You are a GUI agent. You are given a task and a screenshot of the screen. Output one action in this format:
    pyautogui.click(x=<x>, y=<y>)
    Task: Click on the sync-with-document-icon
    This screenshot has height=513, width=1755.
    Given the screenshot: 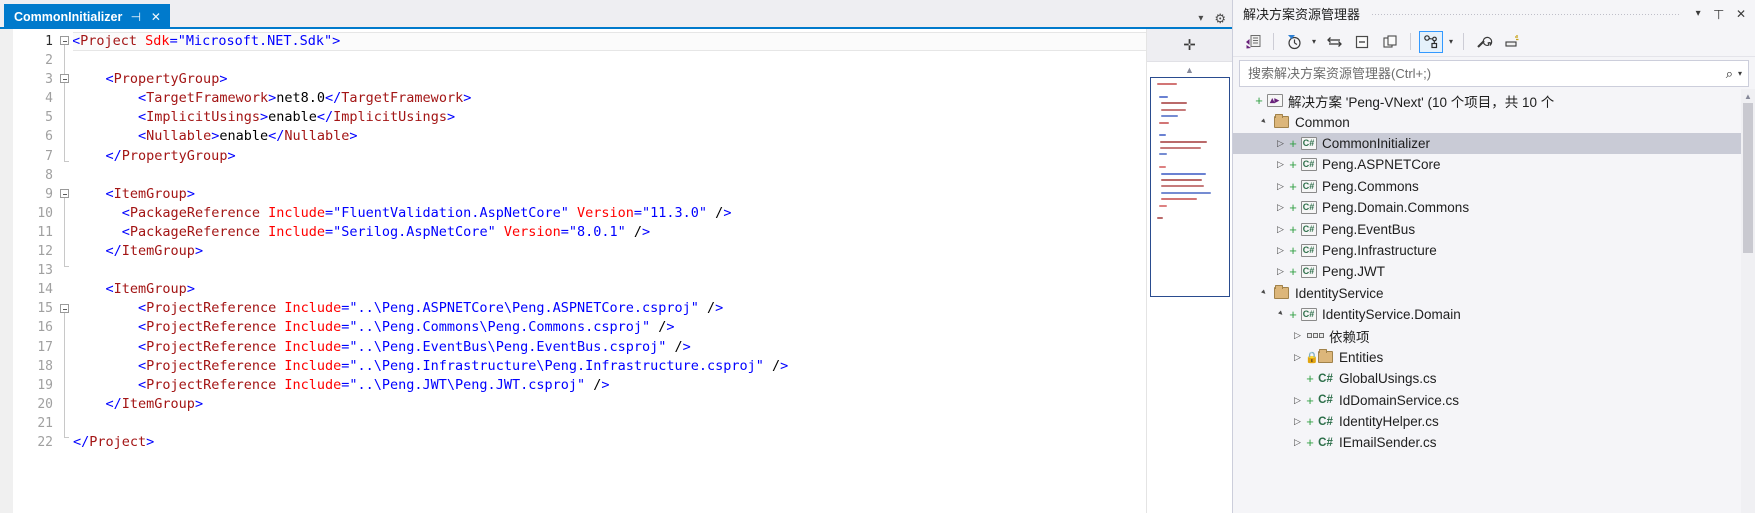 What is the action you would take?
    pyautogui.click(x=1334, y=42)
    